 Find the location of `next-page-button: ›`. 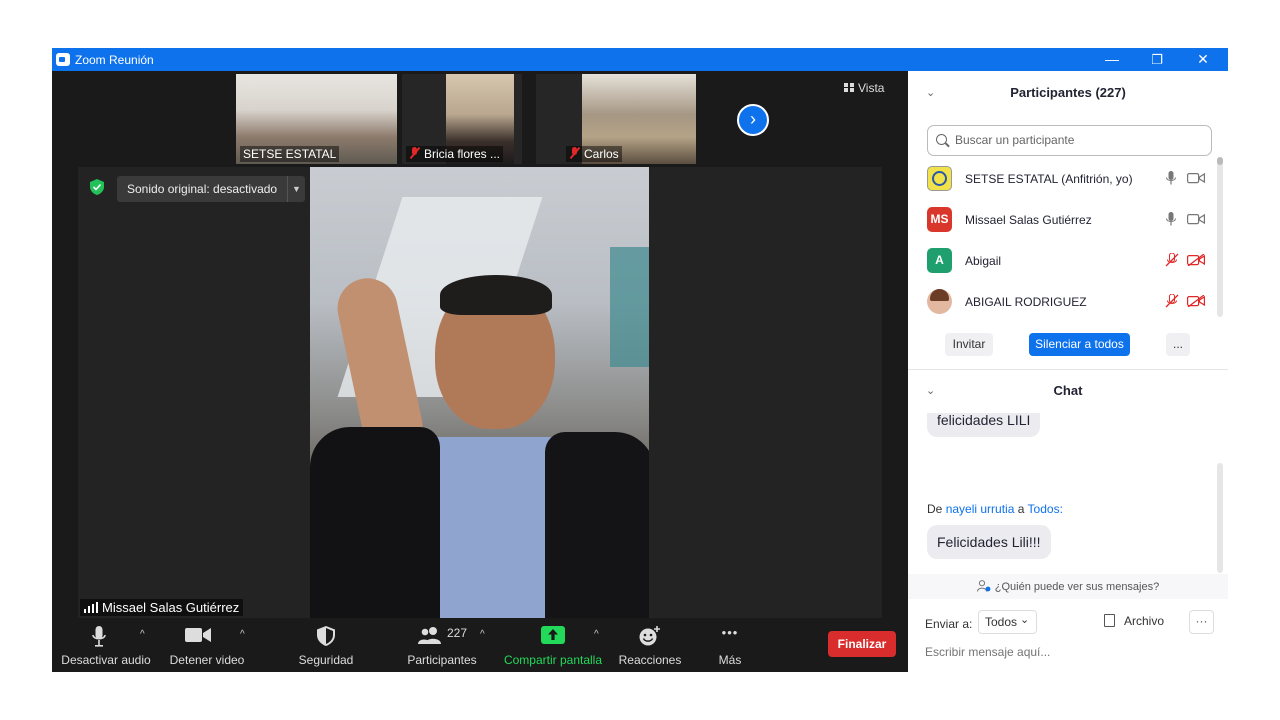

next-page-button: › is located at coordinates (753, 120).